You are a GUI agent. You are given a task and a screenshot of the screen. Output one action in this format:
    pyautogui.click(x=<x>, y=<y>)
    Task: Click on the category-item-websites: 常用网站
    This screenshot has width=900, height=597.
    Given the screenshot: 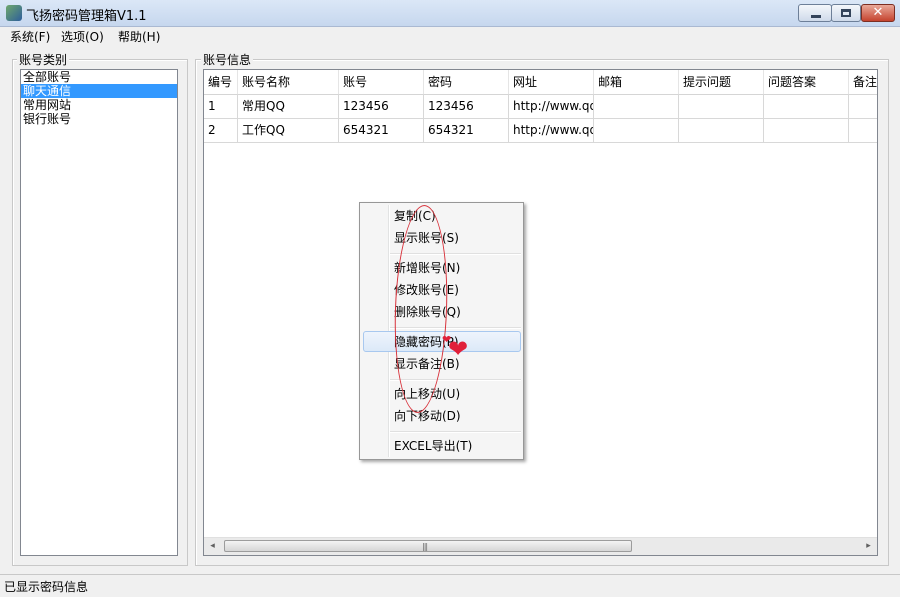 What is the action you would take?
    pyautogui.click(x=99, y=105)
    